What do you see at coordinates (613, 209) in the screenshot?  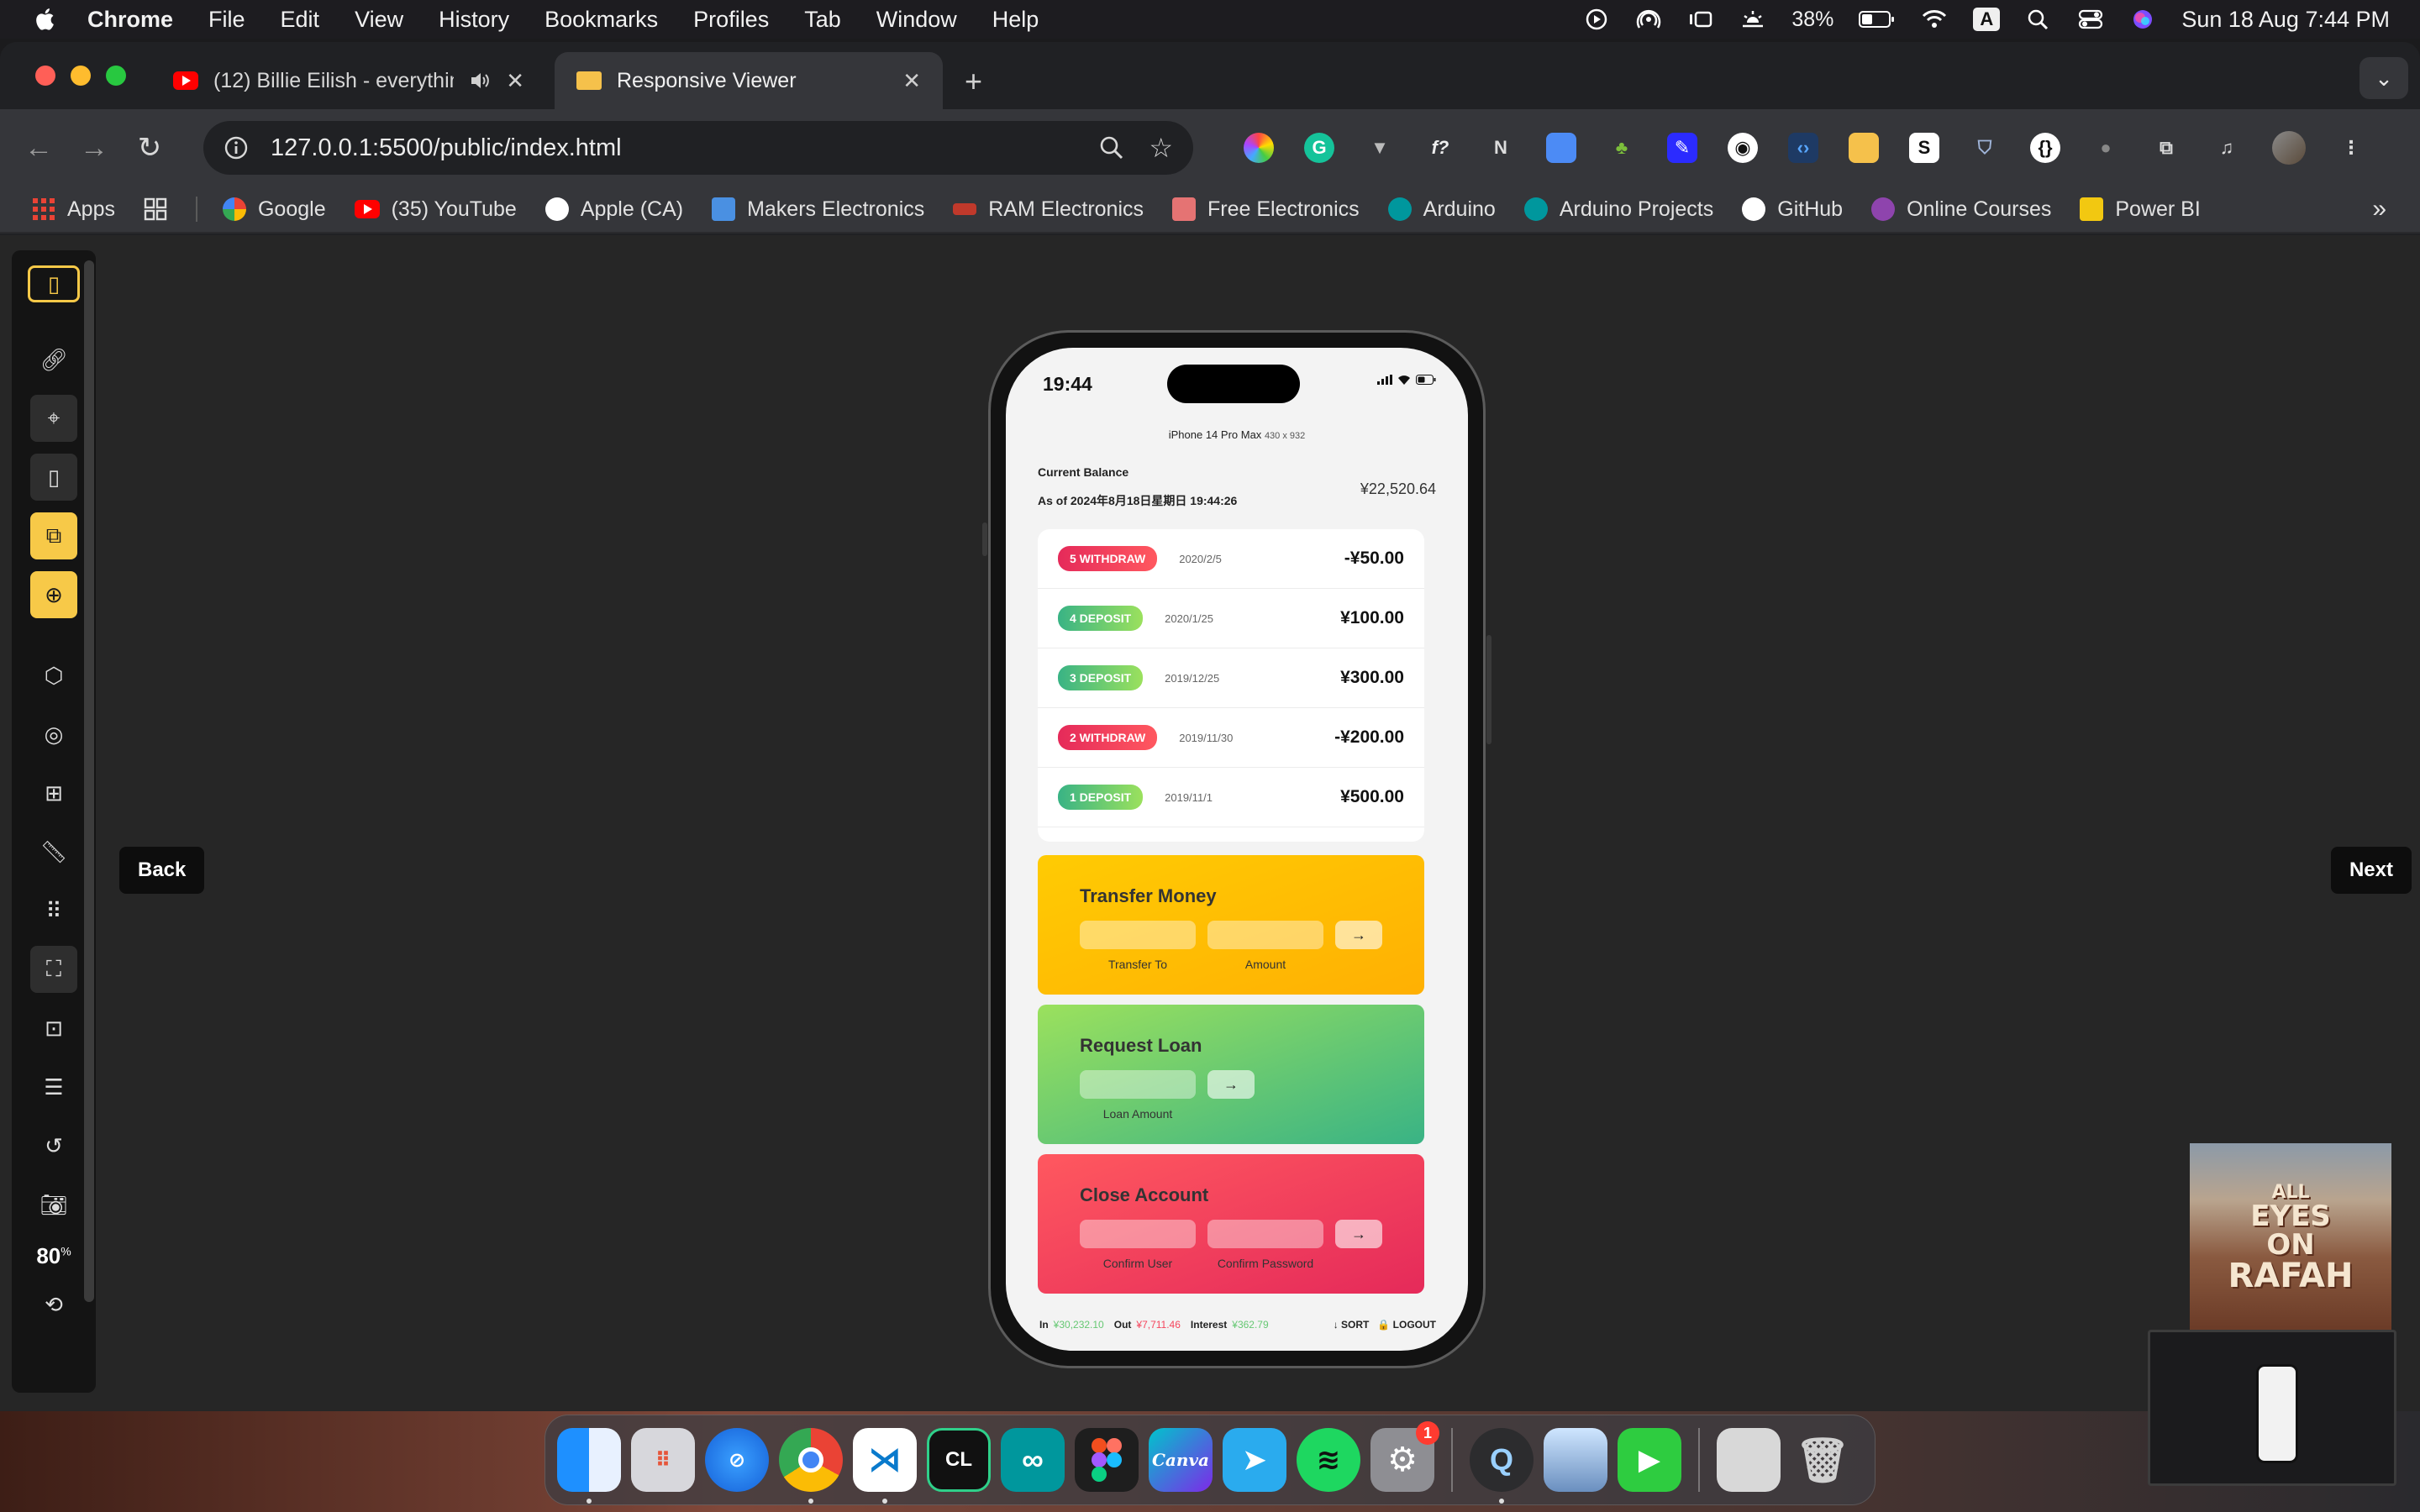 I see `bookmark-apple: Apple (CA)` at bounding box center [613, 209].